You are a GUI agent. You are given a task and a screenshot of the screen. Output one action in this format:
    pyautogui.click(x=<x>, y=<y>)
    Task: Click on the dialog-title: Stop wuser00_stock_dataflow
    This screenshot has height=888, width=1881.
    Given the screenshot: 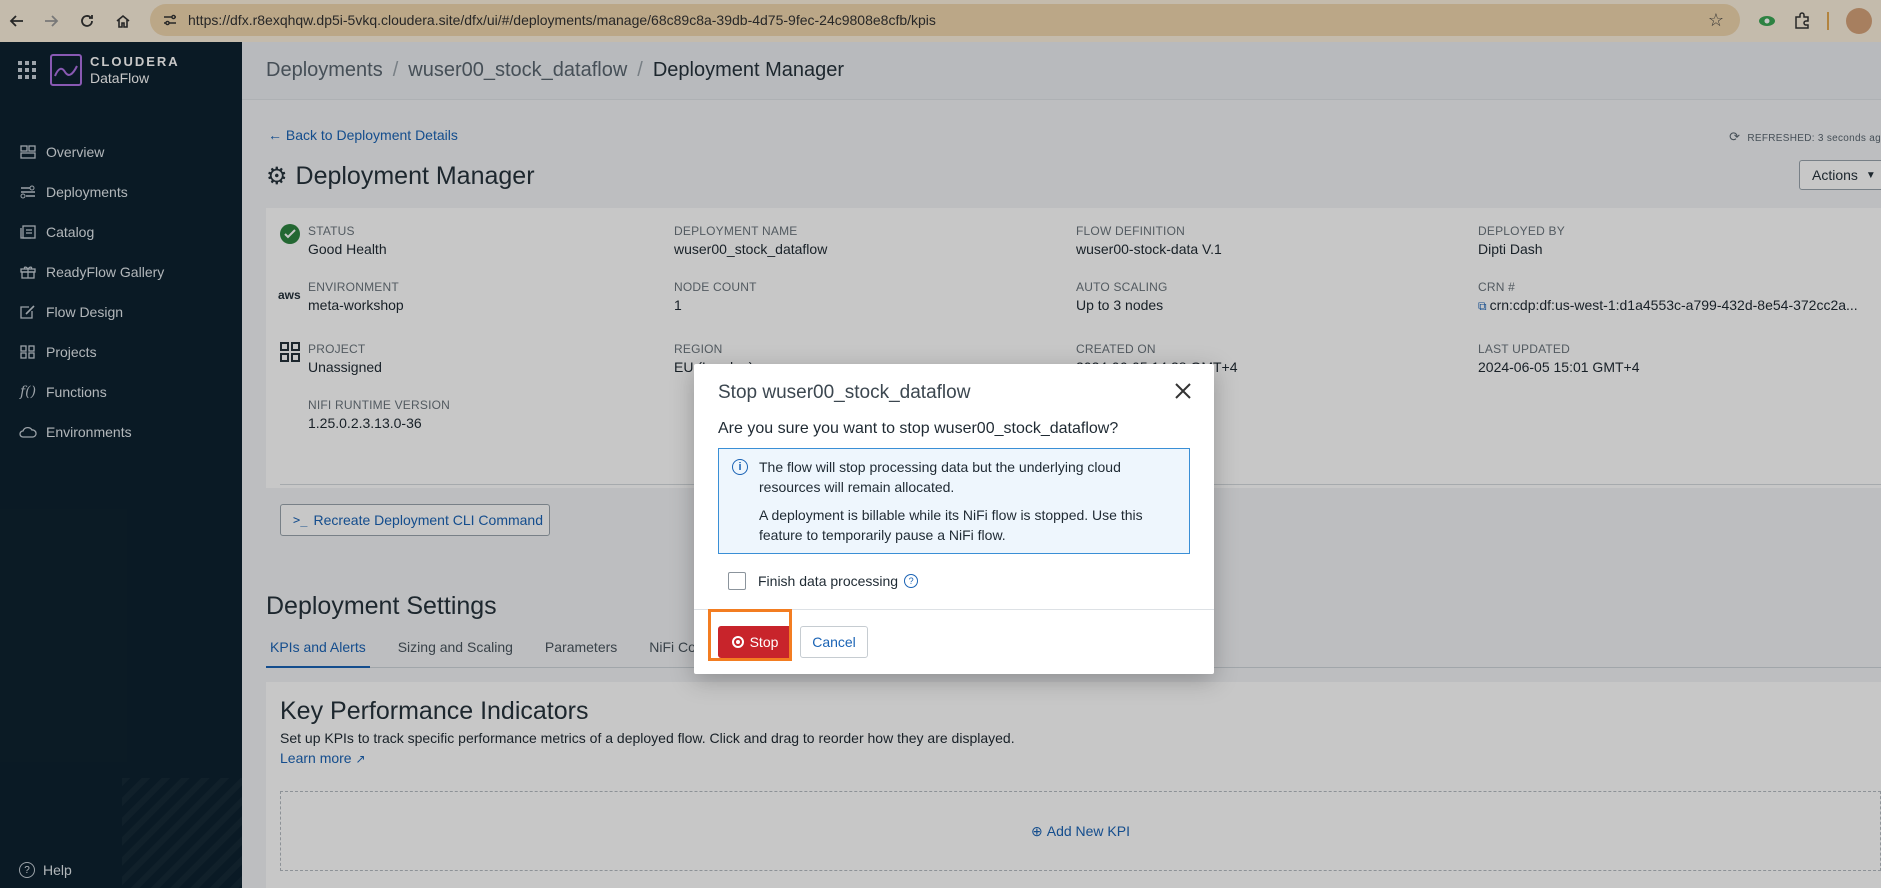 What is the action you would take?
    pyautogui.click(x=844, y=392)
    